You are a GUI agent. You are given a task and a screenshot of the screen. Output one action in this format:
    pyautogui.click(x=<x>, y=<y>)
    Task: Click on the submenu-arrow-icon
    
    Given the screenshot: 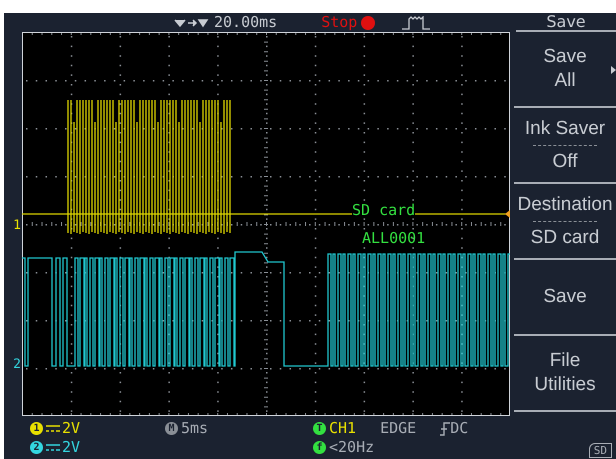 What is the action you would take?
    pyautogui.click(x=613, y=70)
    